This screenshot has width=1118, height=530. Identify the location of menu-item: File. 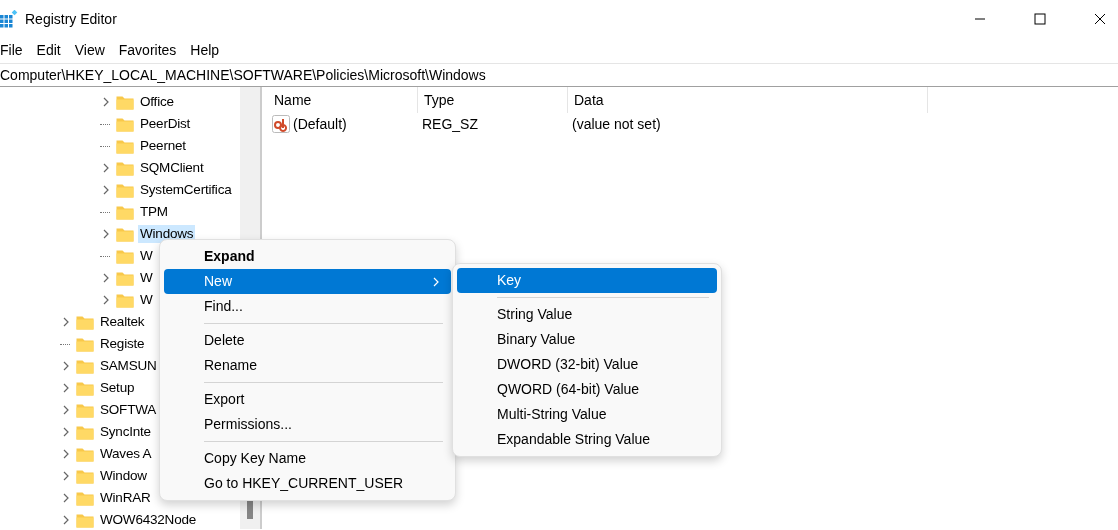
(15, 50).